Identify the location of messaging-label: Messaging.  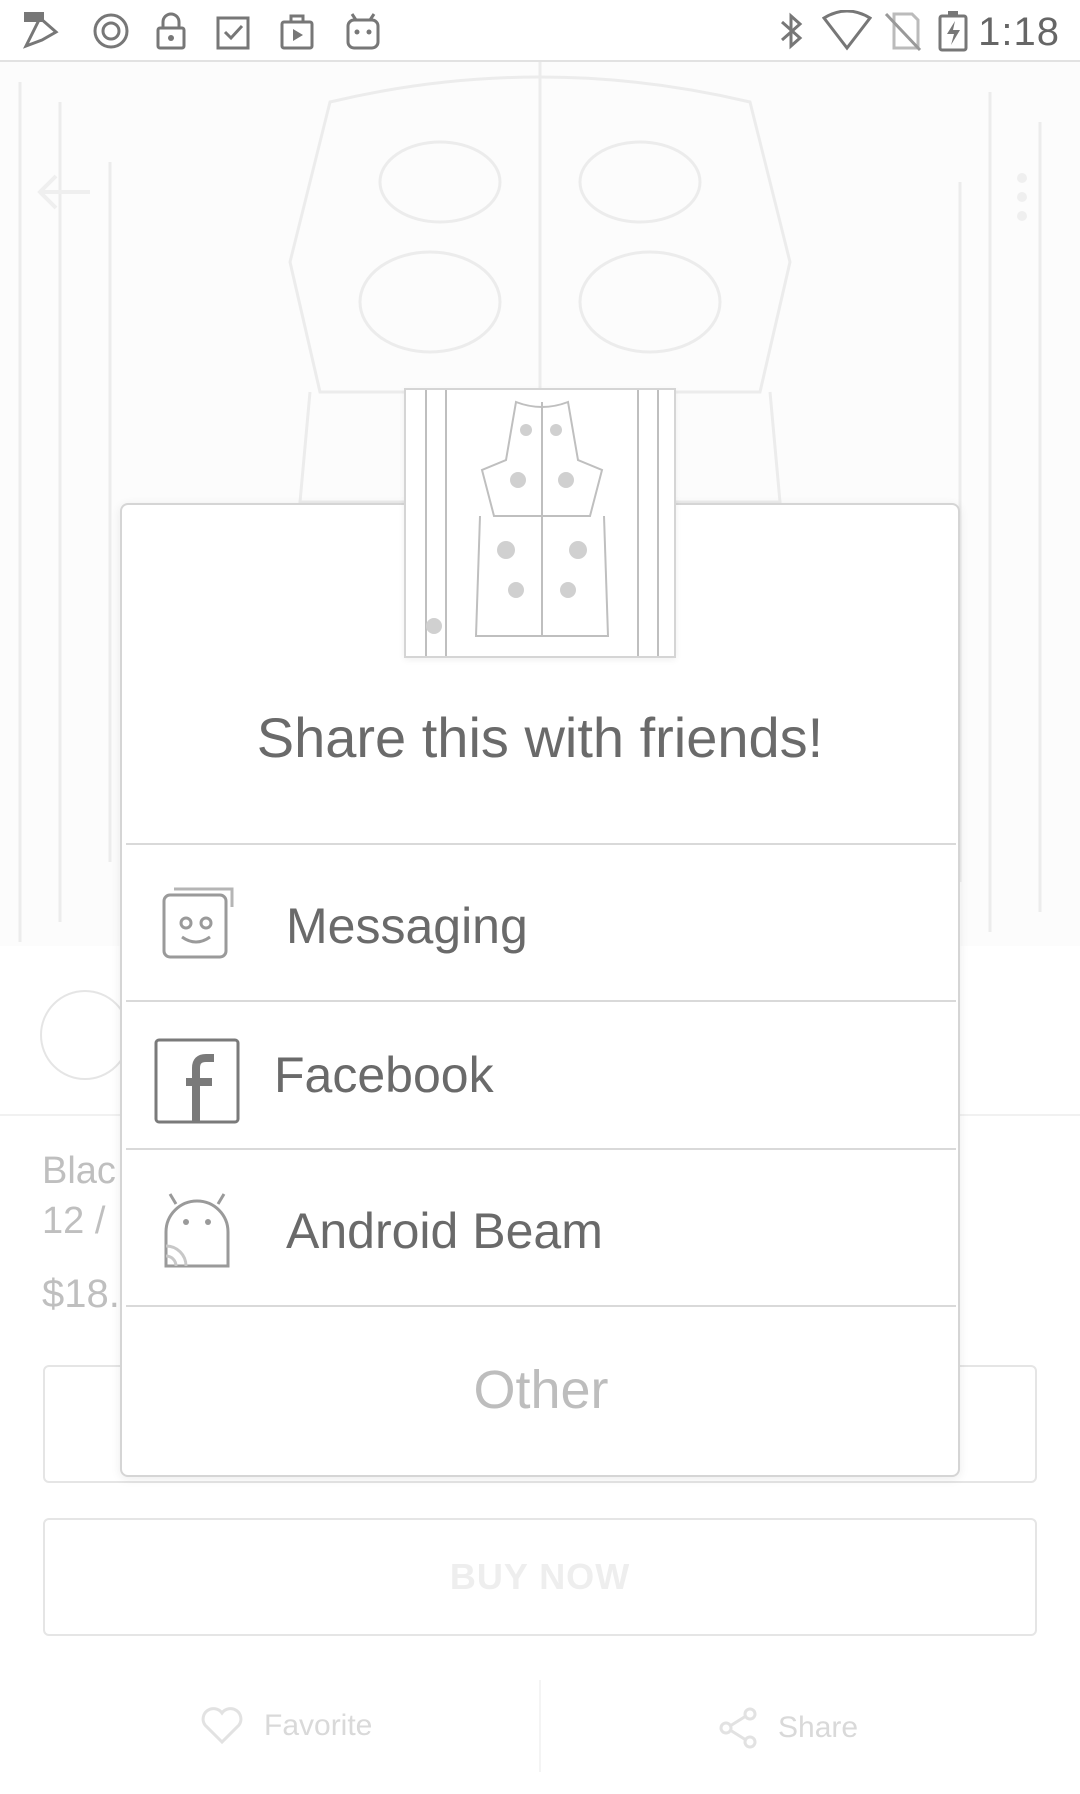
(407, 926).